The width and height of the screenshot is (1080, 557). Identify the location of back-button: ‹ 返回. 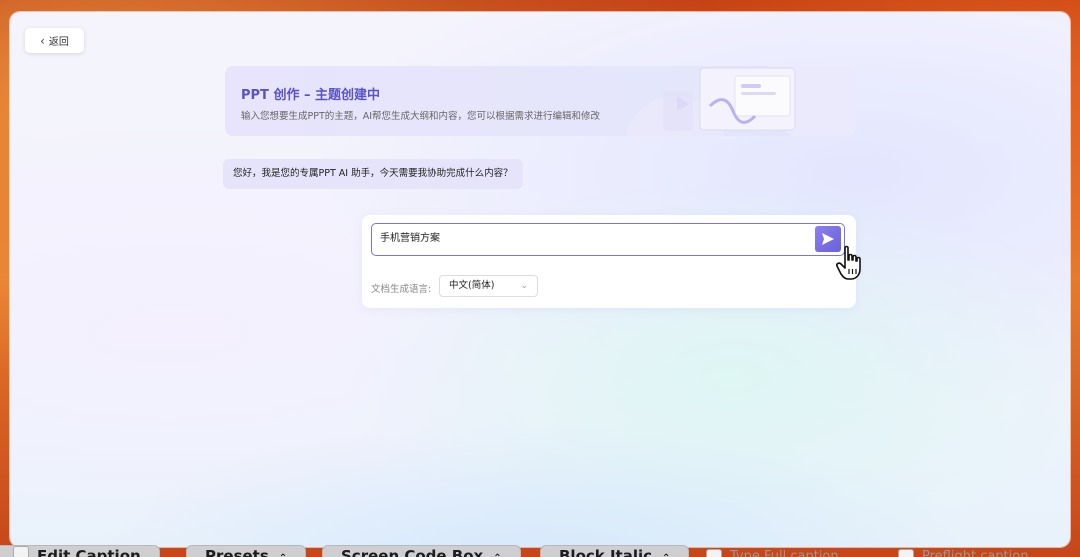
(54, 40).